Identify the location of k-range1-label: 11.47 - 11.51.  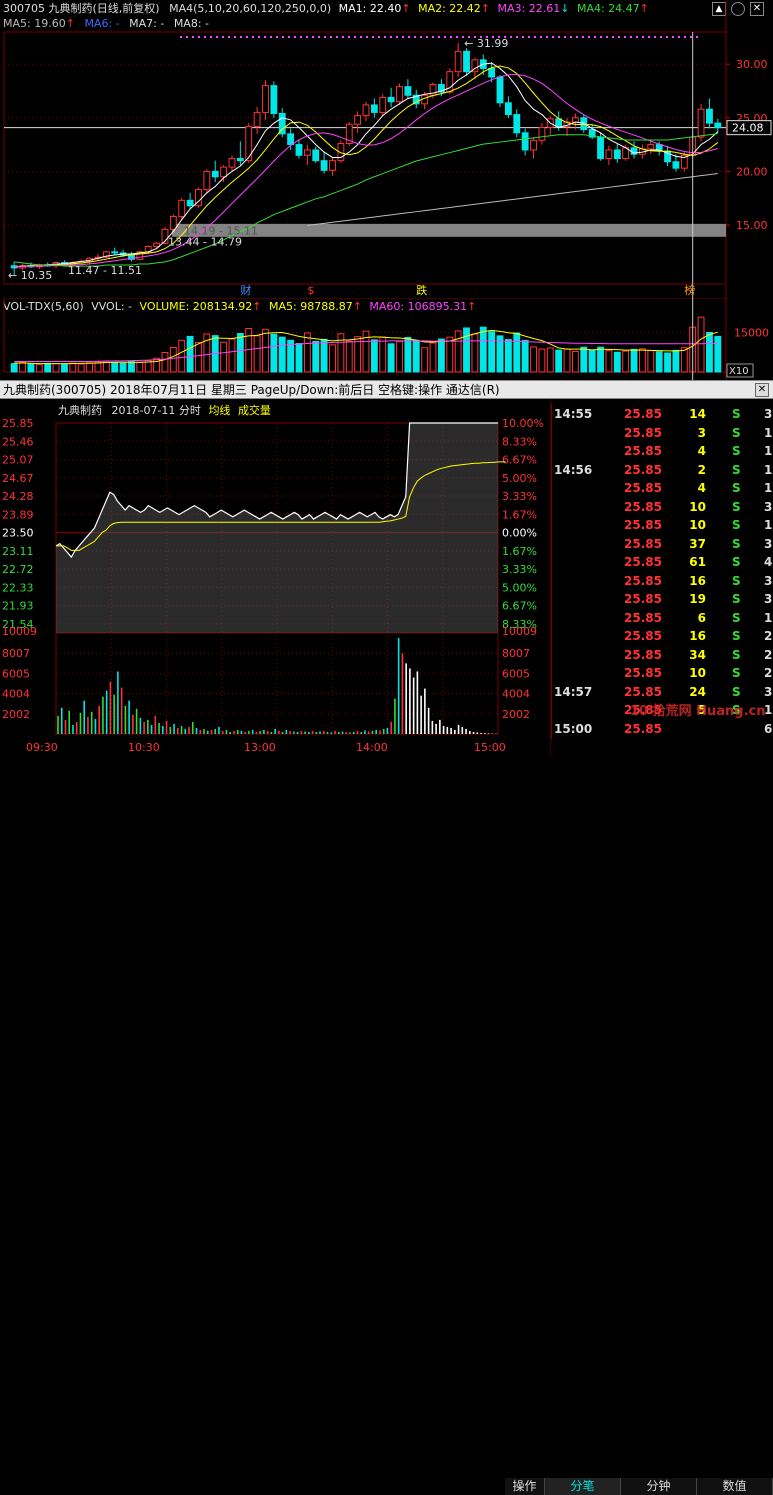
(105, 270).